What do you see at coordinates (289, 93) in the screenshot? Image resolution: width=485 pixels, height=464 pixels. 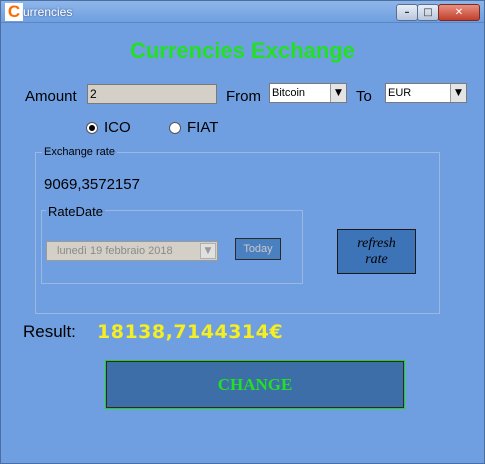 I see `from-currency-value: Bitcoin` at bounding box center [289, 93].